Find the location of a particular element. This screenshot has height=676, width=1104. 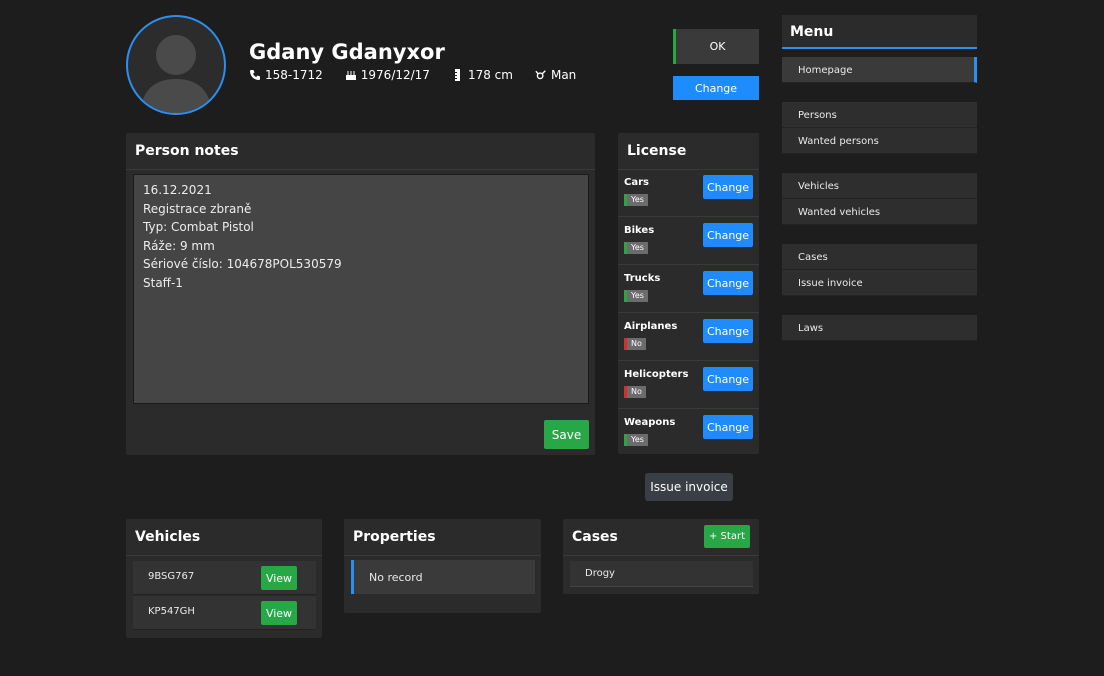

license-row-cars: Cars Yes Change is located at coordinates (688, 193).